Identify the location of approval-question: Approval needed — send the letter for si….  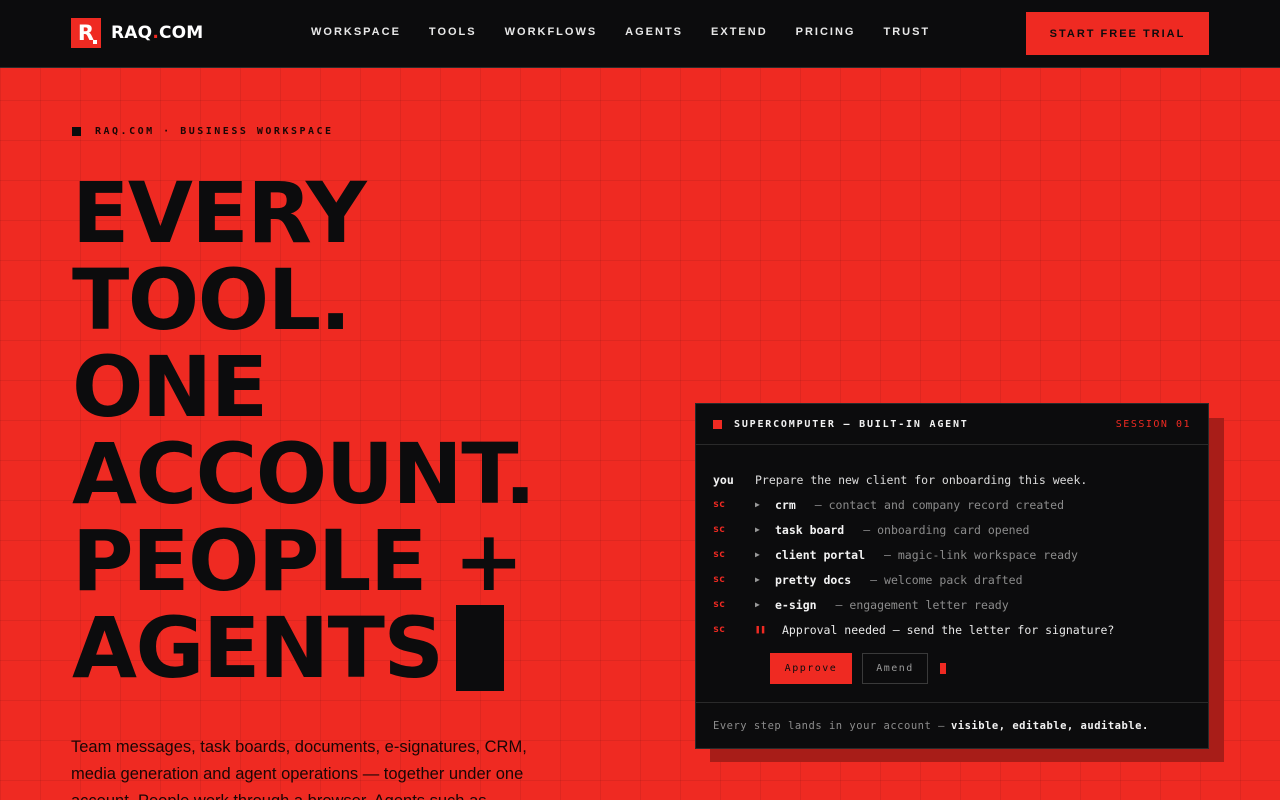
(948, 629).